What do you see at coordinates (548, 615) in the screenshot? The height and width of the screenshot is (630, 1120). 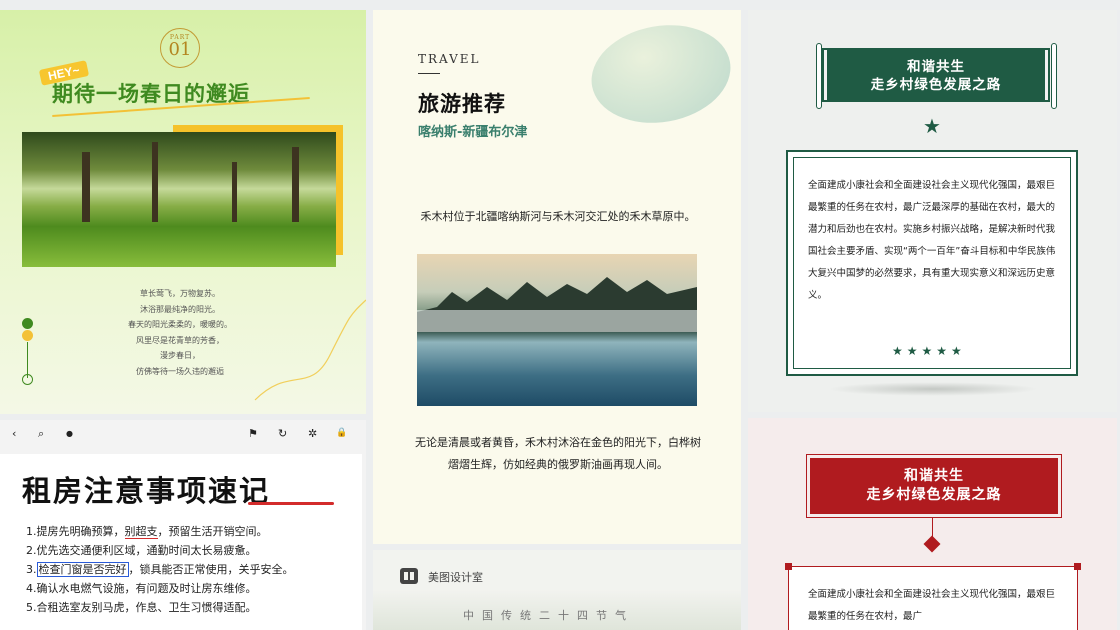 I see `solar-terms-title: 中国传统二十四节气` at bounding box center [548, 615].